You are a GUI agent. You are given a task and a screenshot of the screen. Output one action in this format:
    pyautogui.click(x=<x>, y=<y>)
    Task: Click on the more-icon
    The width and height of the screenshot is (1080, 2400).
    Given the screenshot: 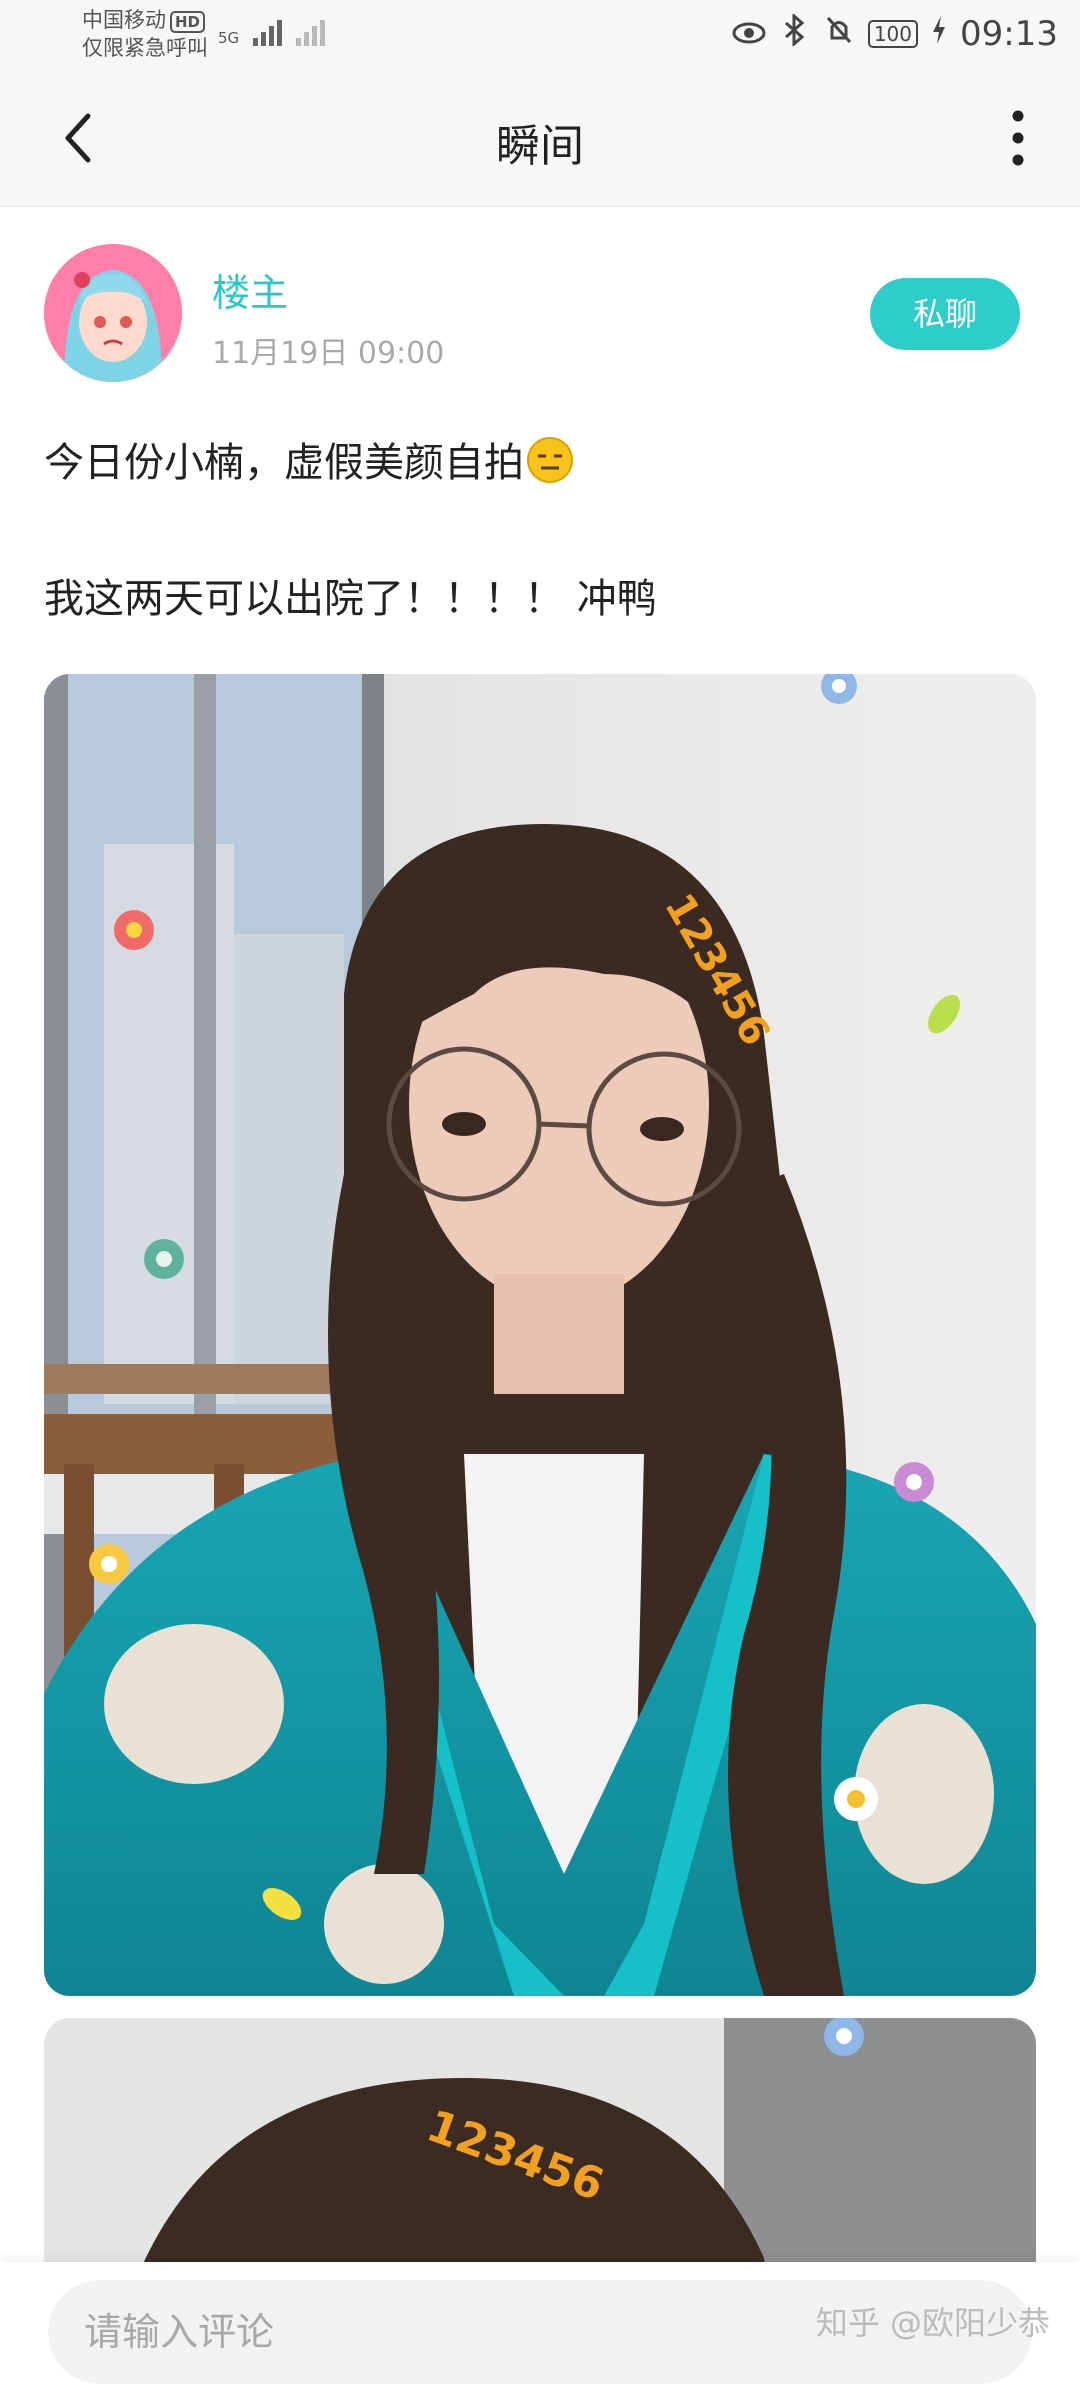 What is the action you would take?
    pyautogui.click(x=1018, y=138)
    